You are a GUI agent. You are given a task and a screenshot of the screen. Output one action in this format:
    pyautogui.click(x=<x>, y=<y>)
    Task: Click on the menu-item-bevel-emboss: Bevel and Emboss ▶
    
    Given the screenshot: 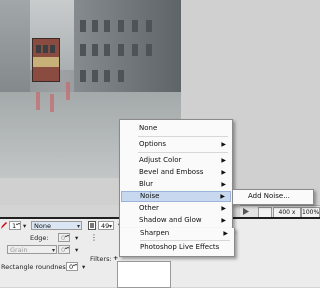 What is the action you would take?
    pyautogui.click(x=176, y=172)
    